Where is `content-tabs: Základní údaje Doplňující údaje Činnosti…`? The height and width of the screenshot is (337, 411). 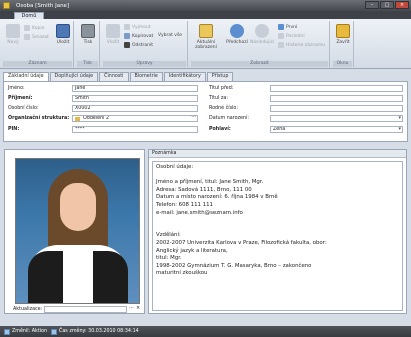 content-tabs: Základní údaje Doplňující údaje Činnosti… is located at coordinates (118, 76).